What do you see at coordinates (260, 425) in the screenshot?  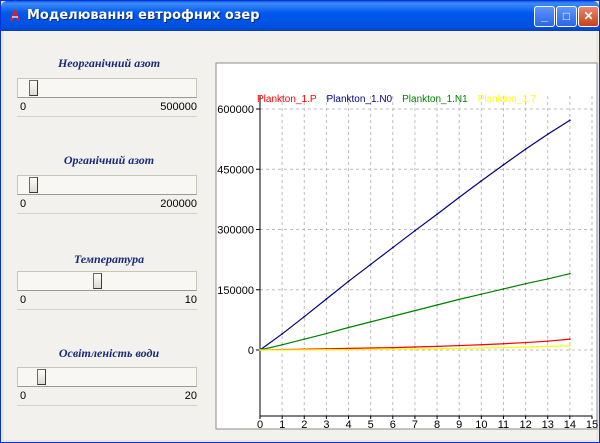 I see `x-tick-label: 0` at bounding box center [260, 425].